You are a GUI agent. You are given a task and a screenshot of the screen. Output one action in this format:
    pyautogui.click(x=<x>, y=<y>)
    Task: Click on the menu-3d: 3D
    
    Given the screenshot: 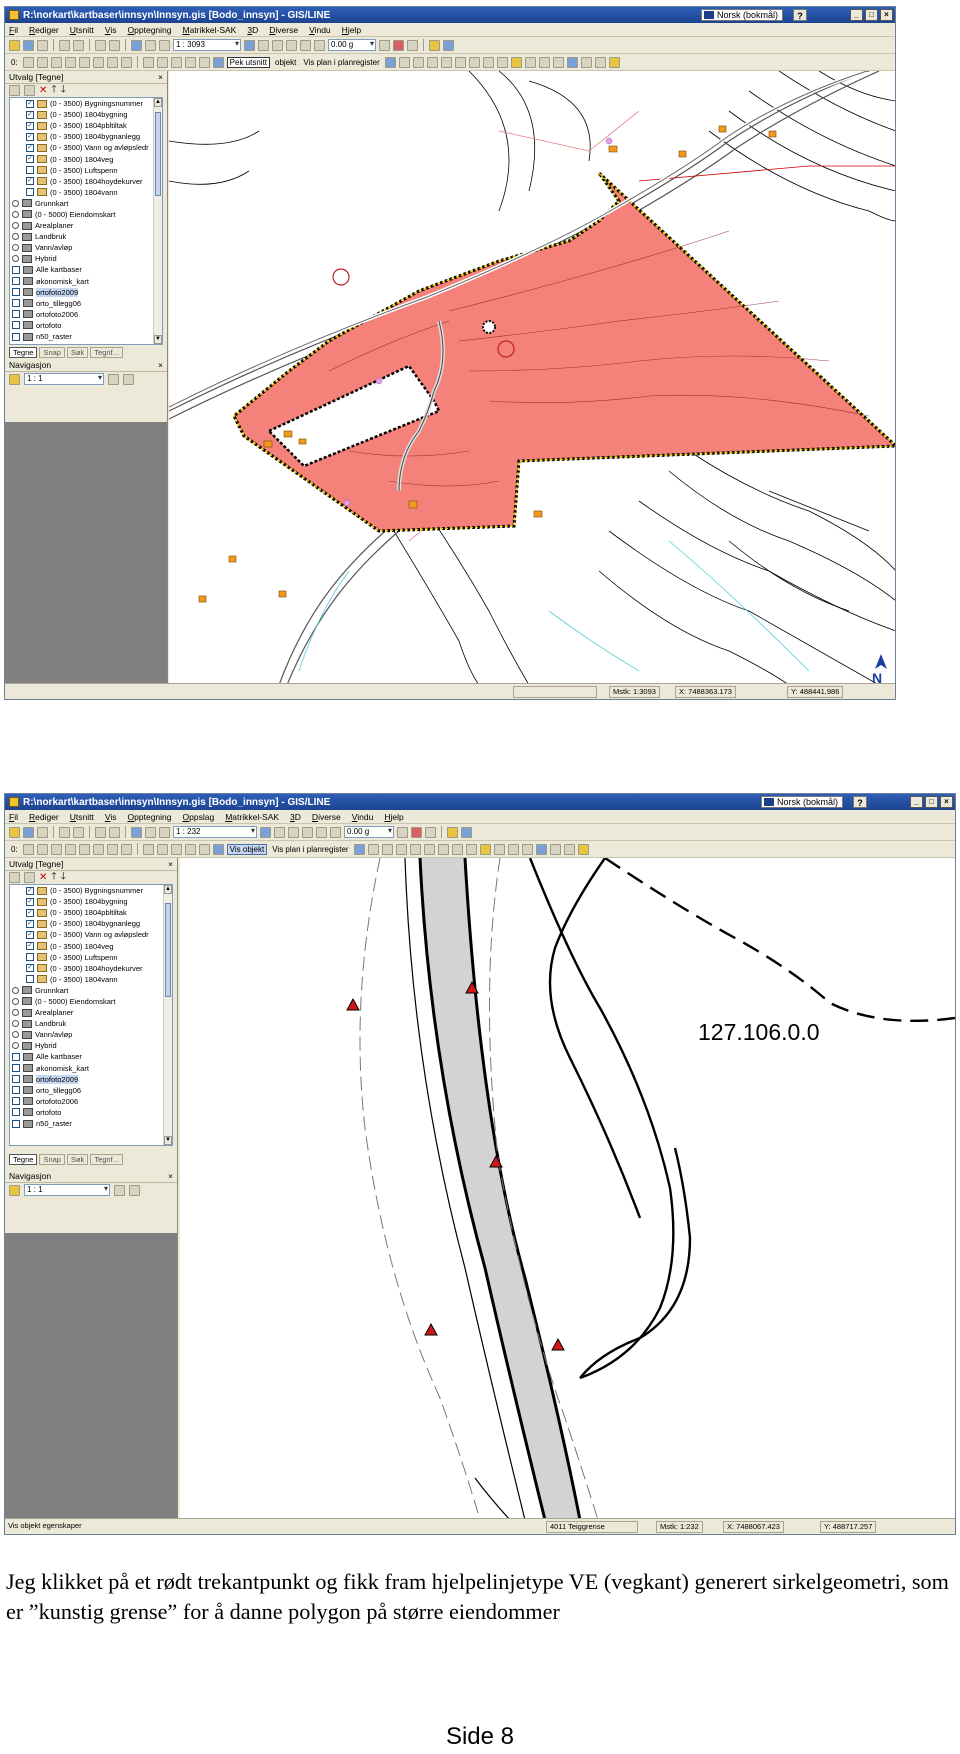 What is the action you would take?
    pyautogui.click(x=252, y=30)
    